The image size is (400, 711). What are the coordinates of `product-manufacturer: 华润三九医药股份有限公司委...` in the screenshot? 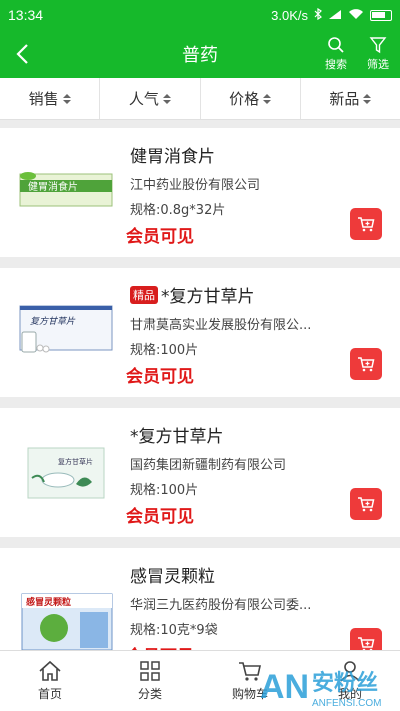 It's located at (221, 605).